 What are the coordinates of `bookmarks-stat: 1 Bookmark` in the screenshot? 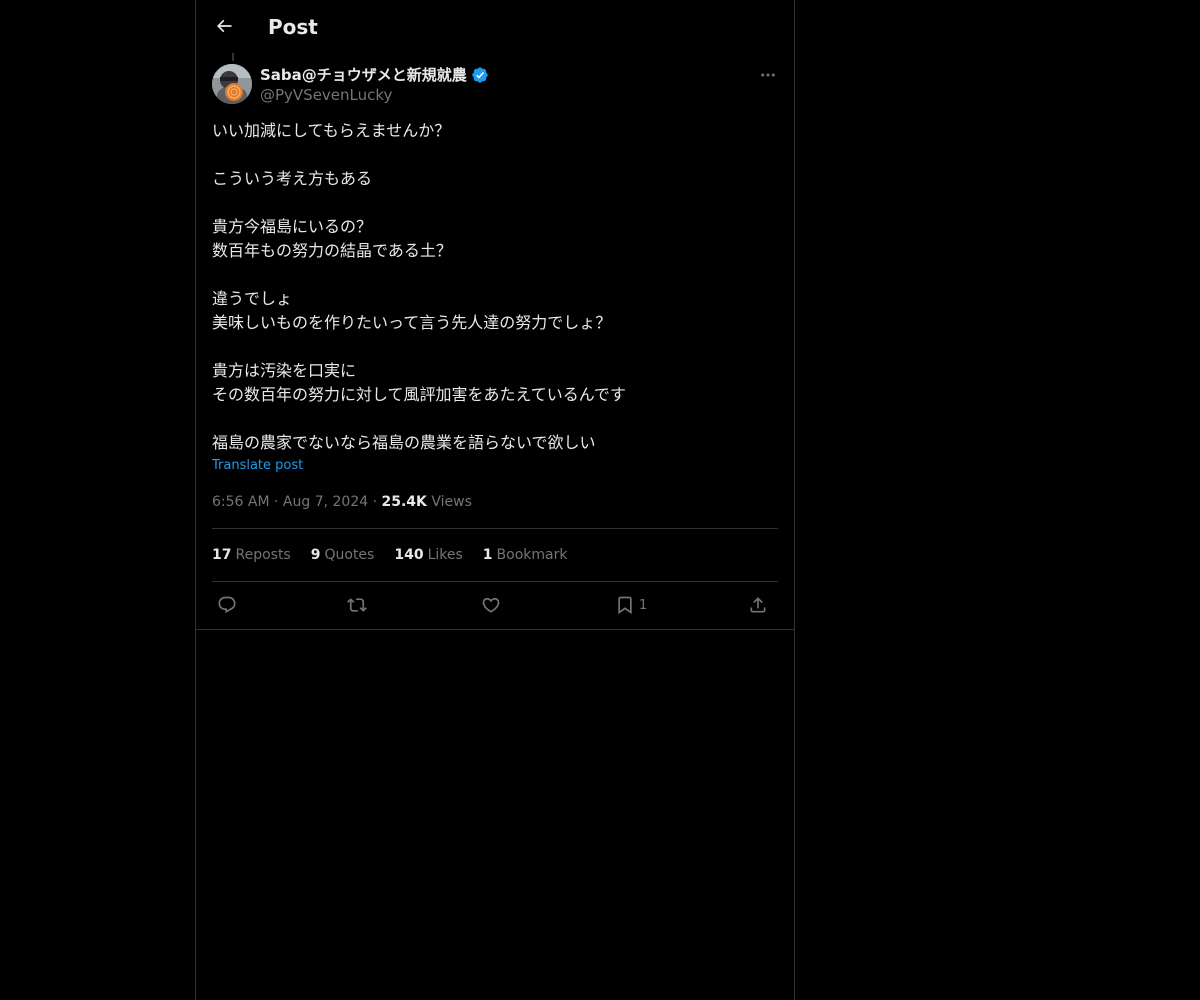 It's located at (525, 555).